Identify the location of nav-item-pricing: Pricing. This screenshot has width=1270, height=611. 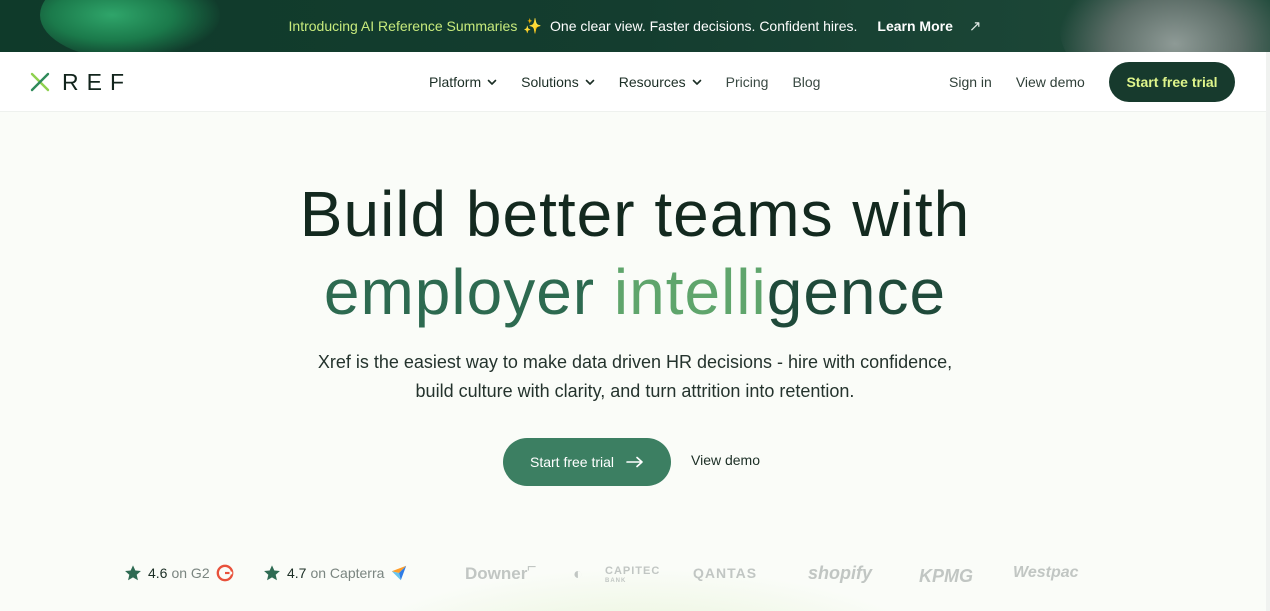
(747, 82).